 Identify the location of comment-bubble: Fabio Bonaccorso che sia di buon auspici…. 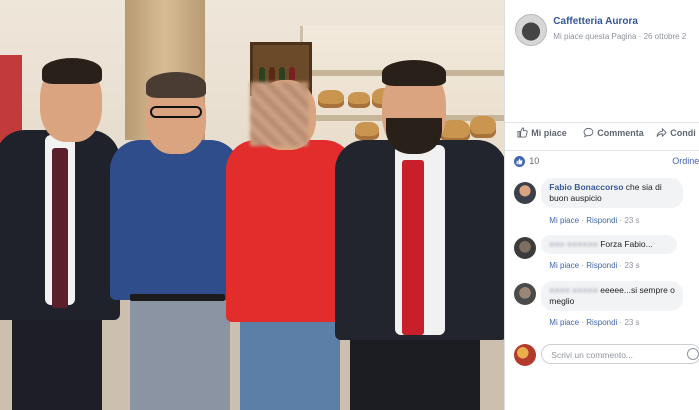
(612, 193).